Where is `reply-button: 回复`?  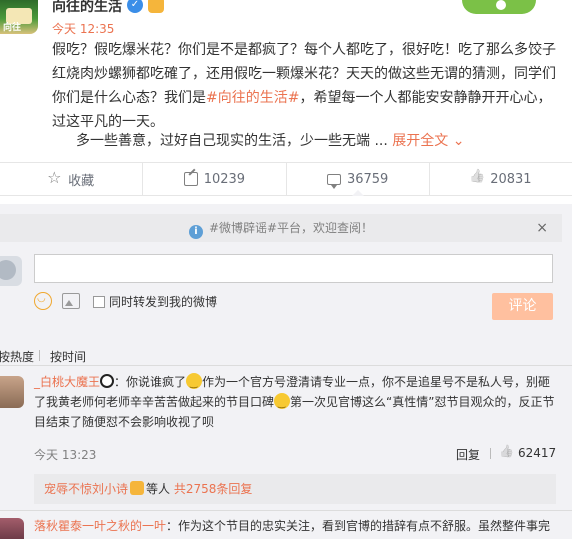 reply-button: 回复 is located at coordinates (468, 454).